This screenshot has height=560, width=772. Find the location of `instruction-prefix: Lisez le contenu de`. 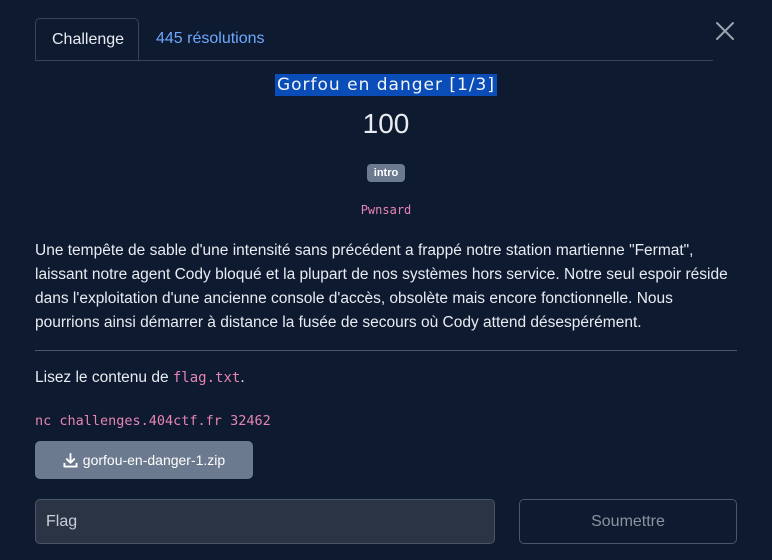

instruction-prefix: Lisez le contenu de is located at coordinates (104, 377).